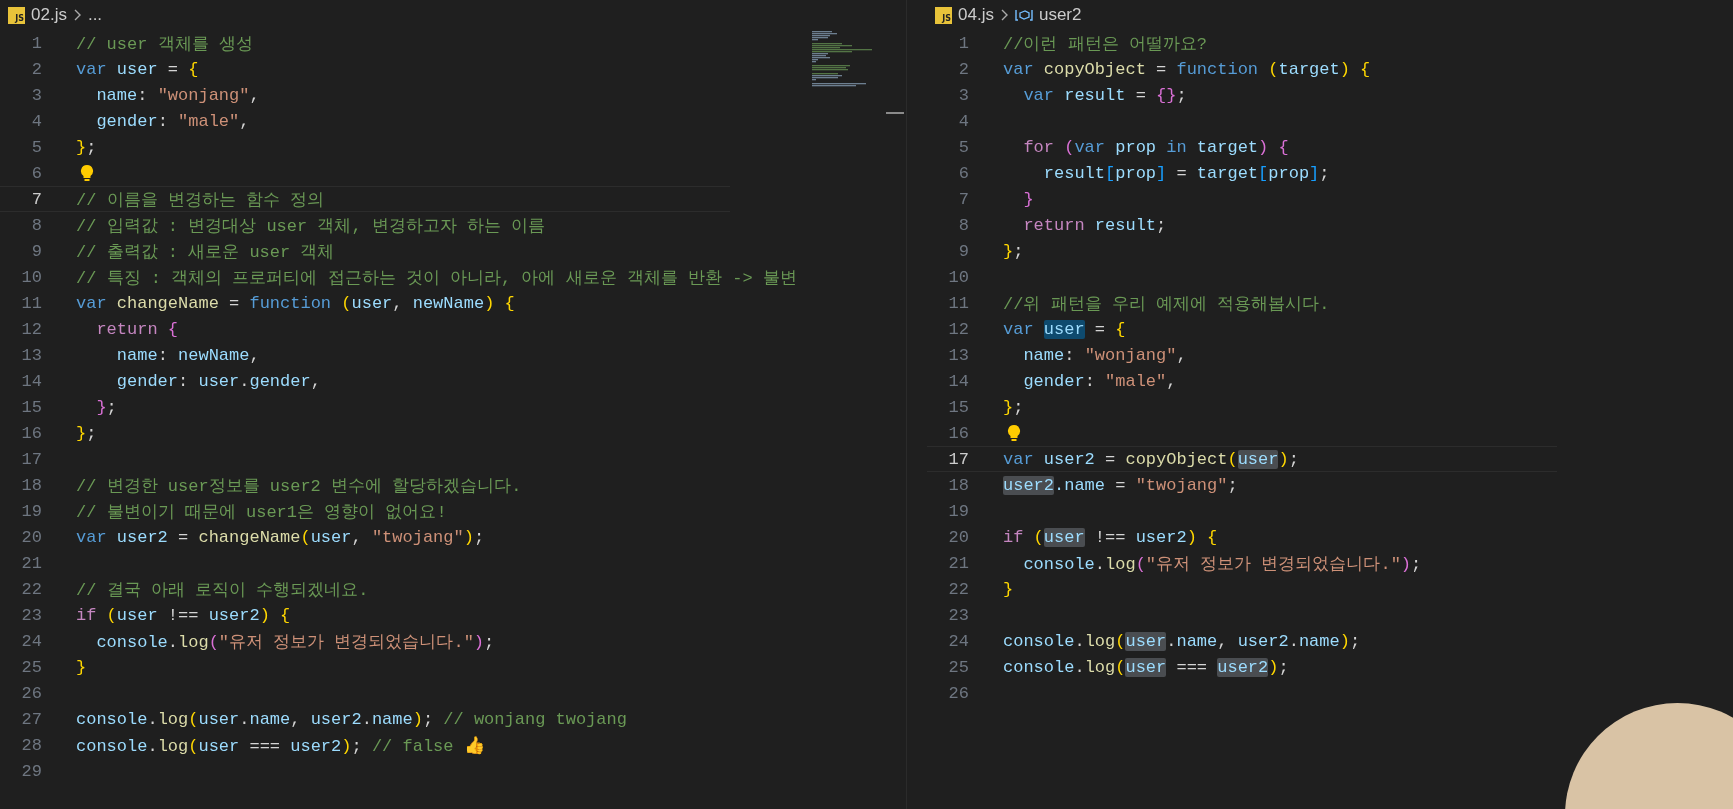  What do you see at coordinates (1151, 459) in the screenshot?
I see `code-line: var user2 = copyObject(user);` at bounding box center [1151, 459].